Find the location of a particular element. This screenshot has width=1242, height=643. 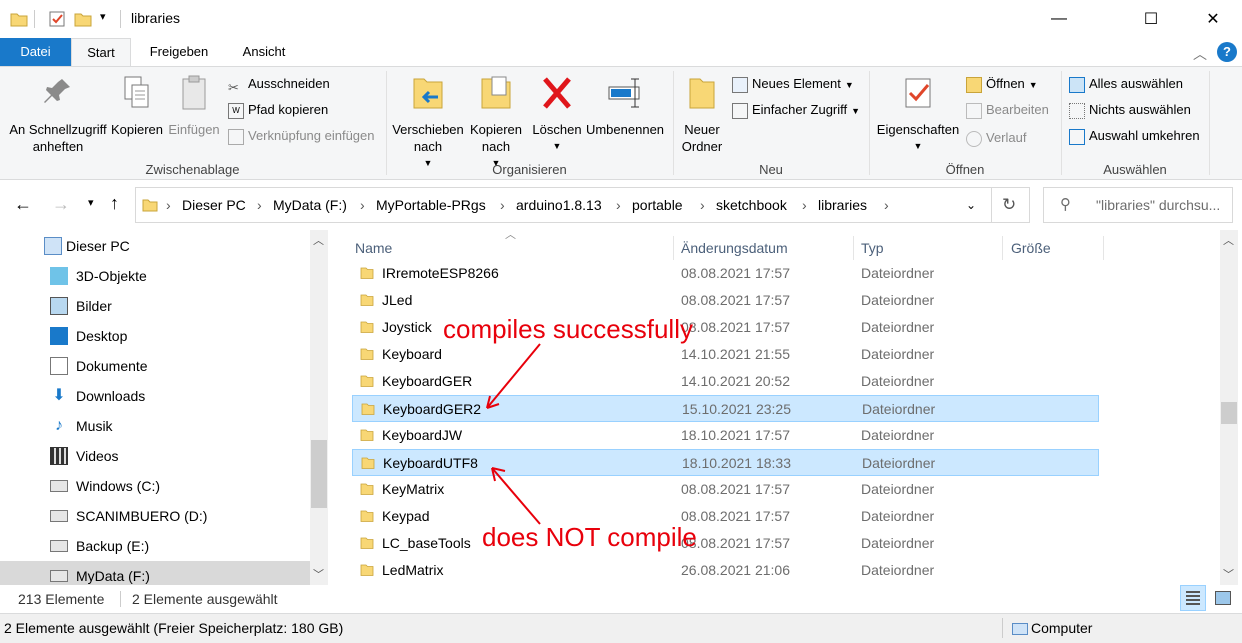

edit-button: Bearbeiten is located at coordinates (1007, 110).